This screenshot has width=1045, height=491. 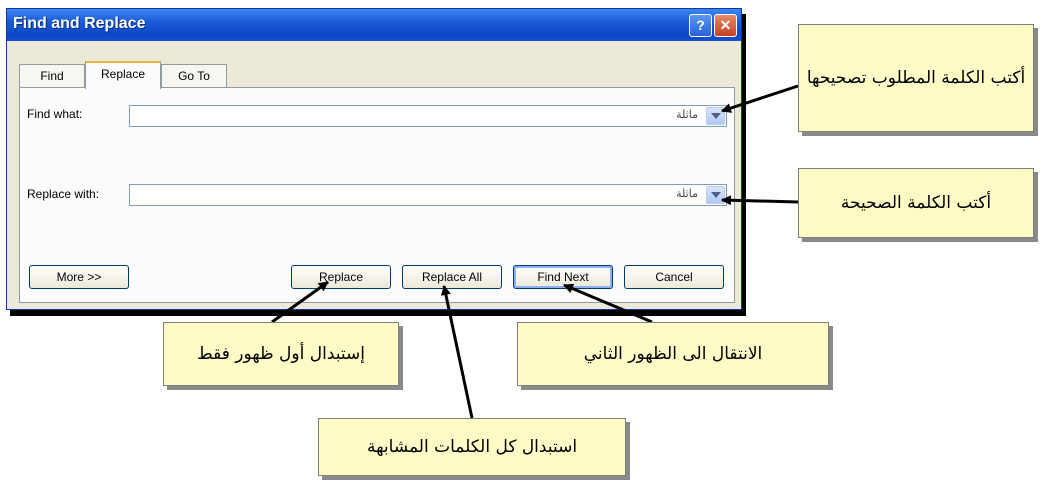 What do you see at coordinates (916, 203) in the screenshot?
I see `callout-correct-word: أكتب الكلمة الصحيحة` at bounding box center [916, 203].